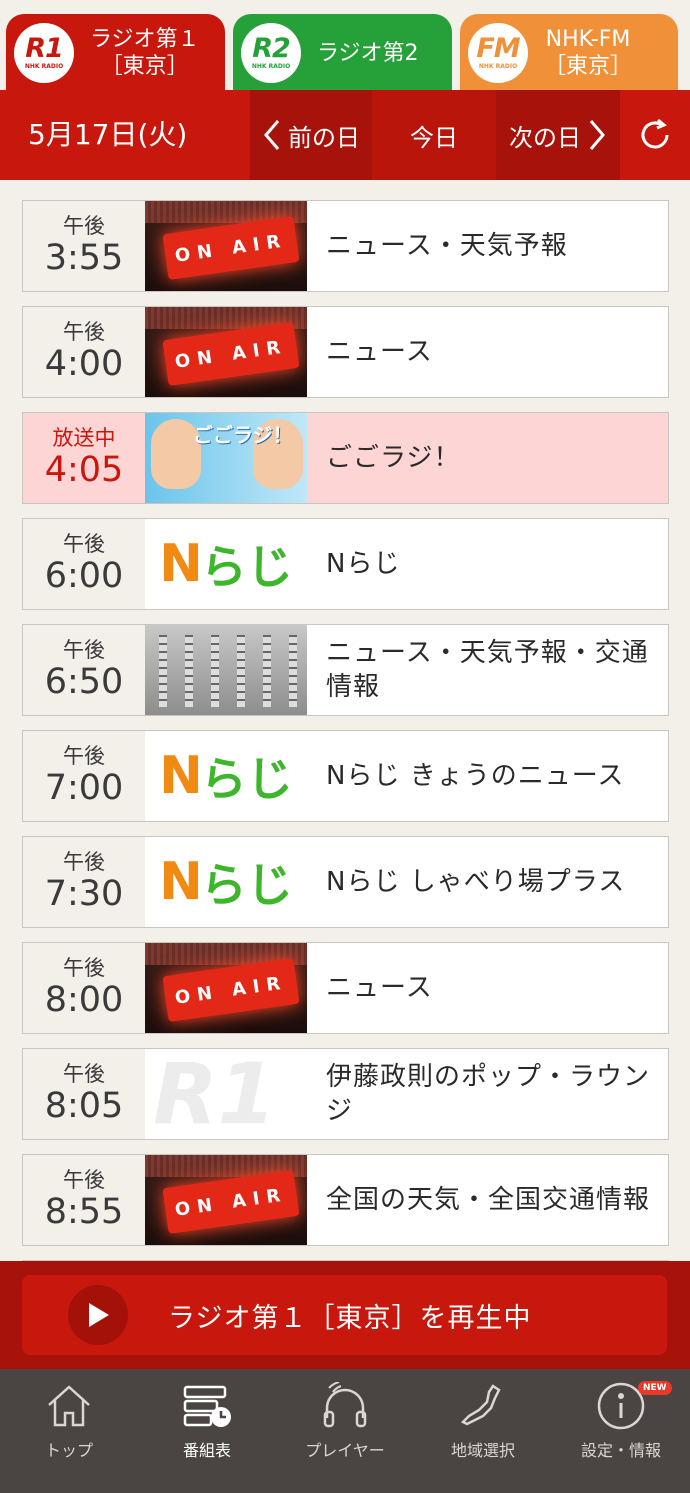 Image resolution: width=690 pixels, height=1493 pixels. Describe the element at coordinates (488, 1094) in the screenshot. I see `program-title: 伊藤政則のポップ・ラウンジ` at that location.